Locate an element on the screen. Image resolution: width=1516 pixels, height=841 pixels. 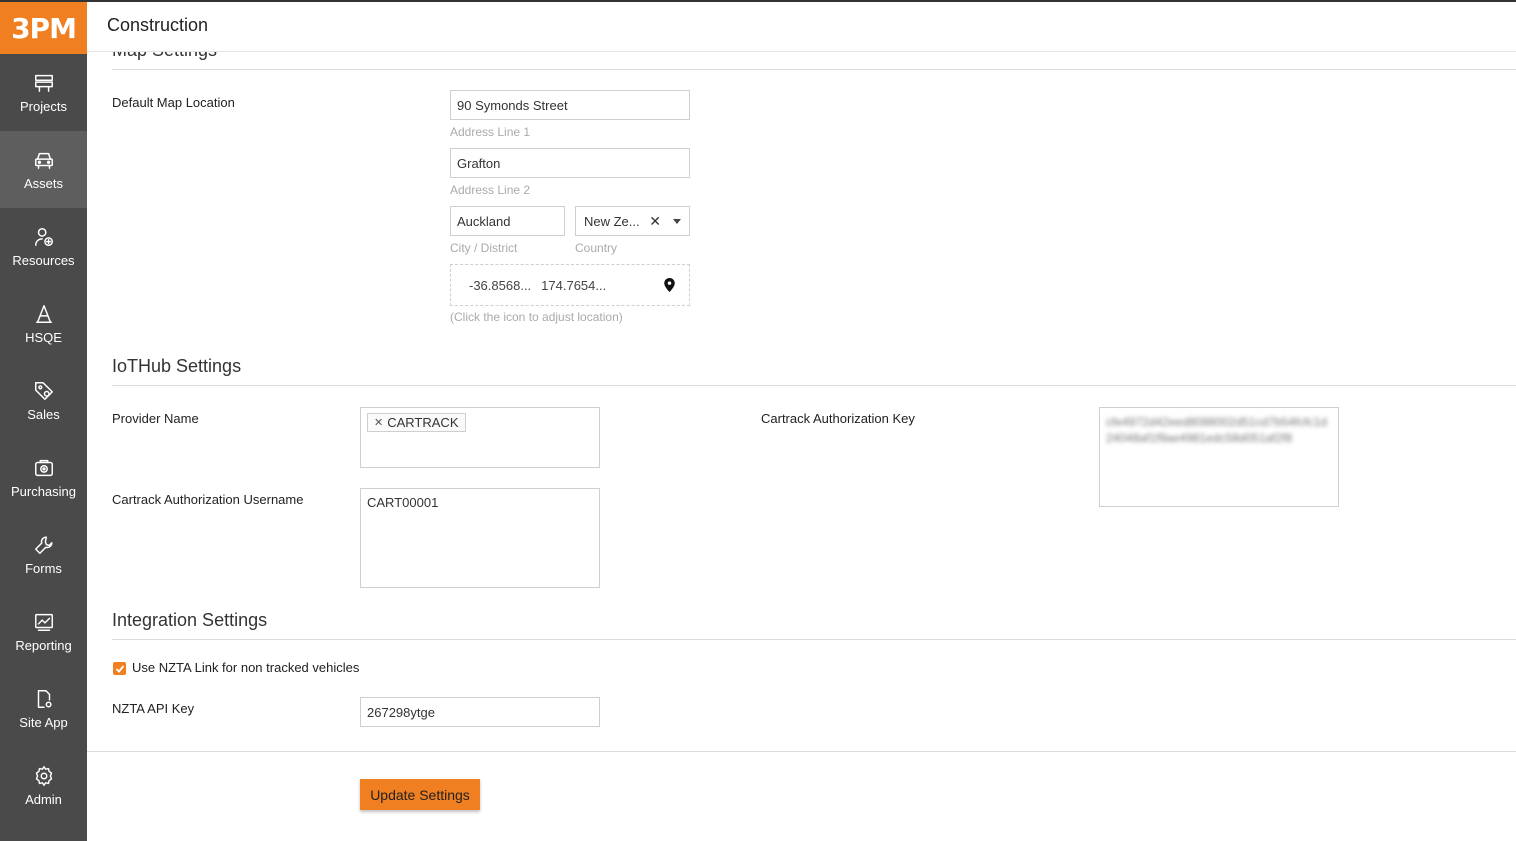
address-line2-help: Address Line 2 is located at coordinates (490, 190).